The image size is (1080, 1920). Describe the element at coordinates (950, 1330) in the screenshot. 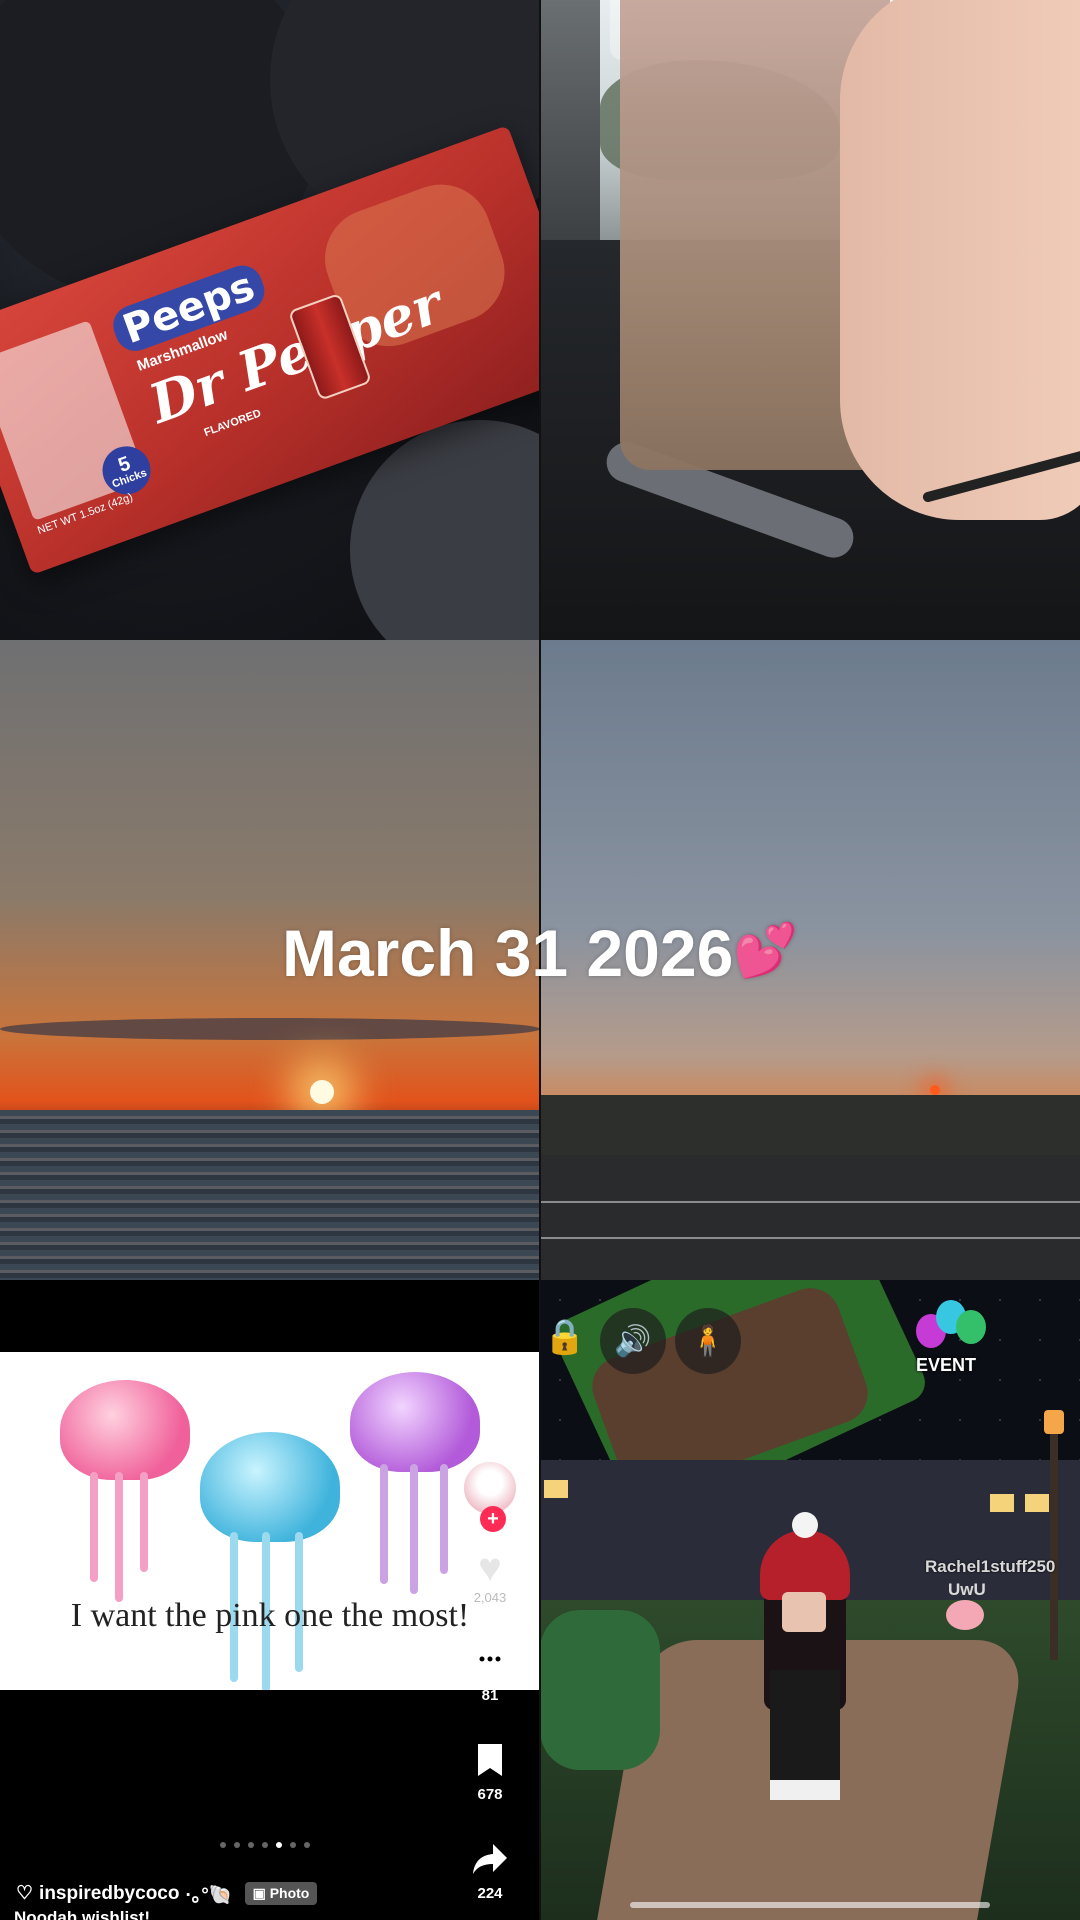

I see `event-balloons-icon` at that location.